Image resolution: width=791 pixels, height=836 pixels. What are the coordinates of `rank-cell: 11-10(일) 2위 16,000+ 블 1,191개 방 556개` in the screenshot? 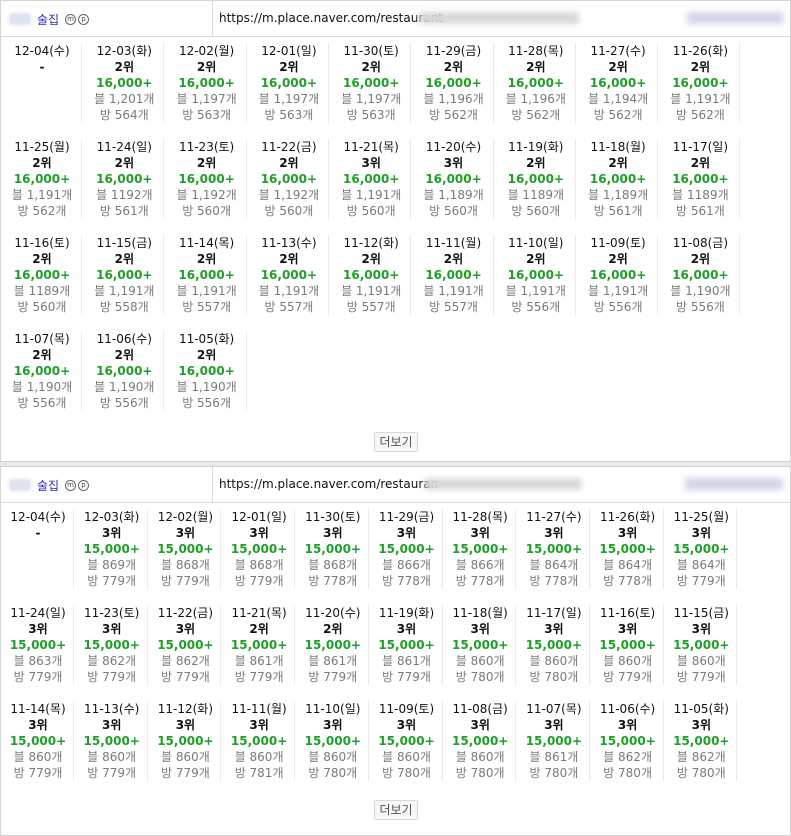 It's located at (536, 275).